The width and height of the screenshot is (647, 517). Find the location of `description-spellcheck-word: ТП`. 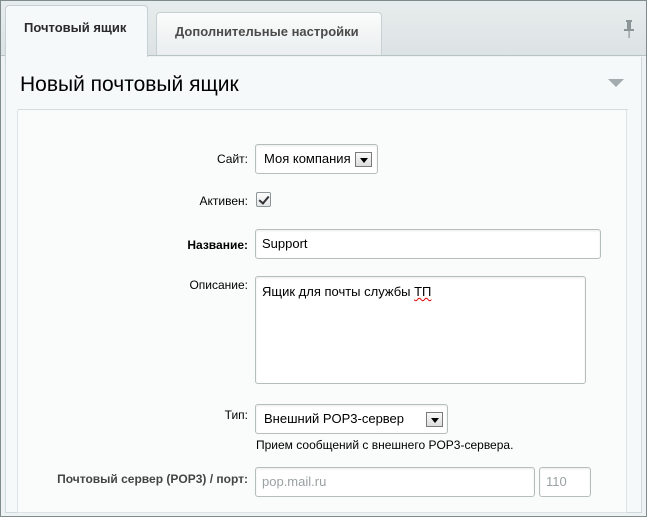

description-spellcheck-word: ТП is located at coordinates (423, 291).